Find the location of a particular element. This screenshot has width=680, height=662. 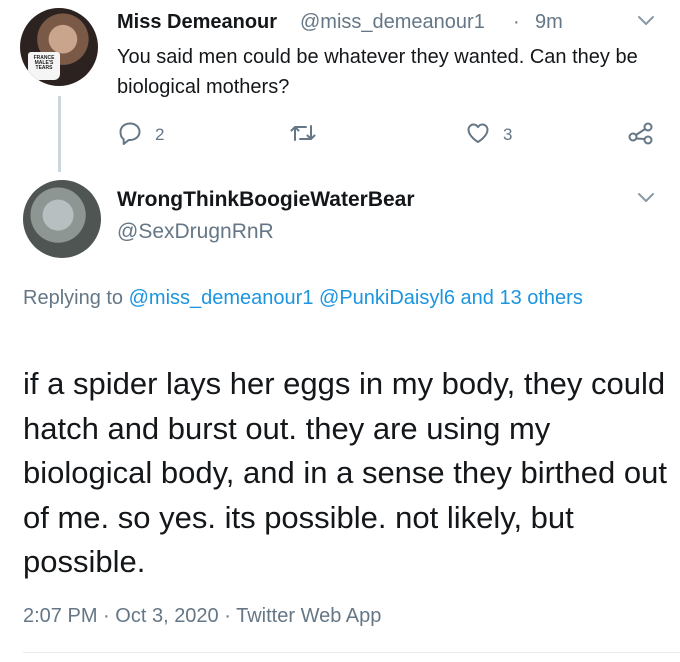

retweet-icon is located at coordinates (303, 135).